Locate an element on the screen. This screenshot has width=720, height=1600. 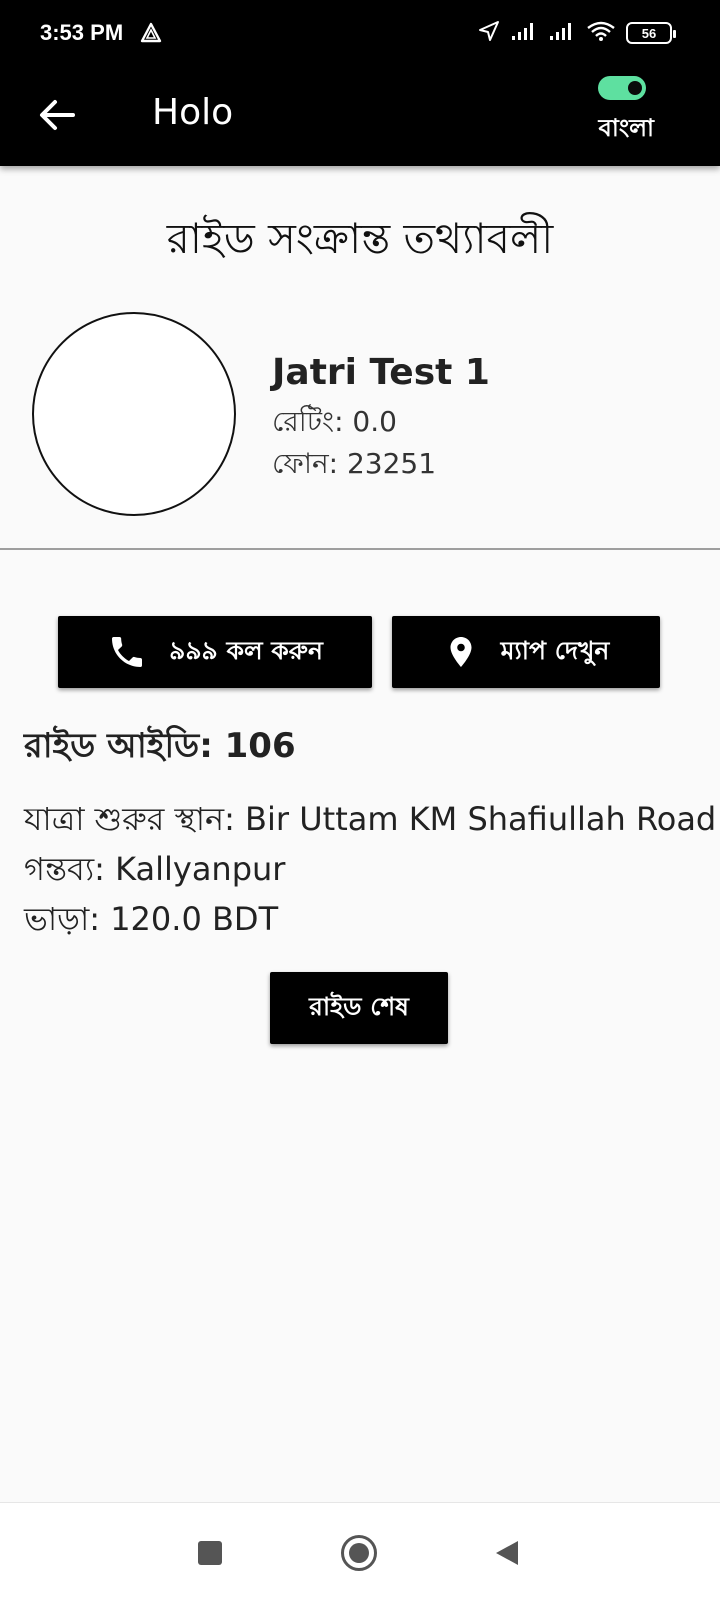
home-dot is located at coordinates (359, 1553).